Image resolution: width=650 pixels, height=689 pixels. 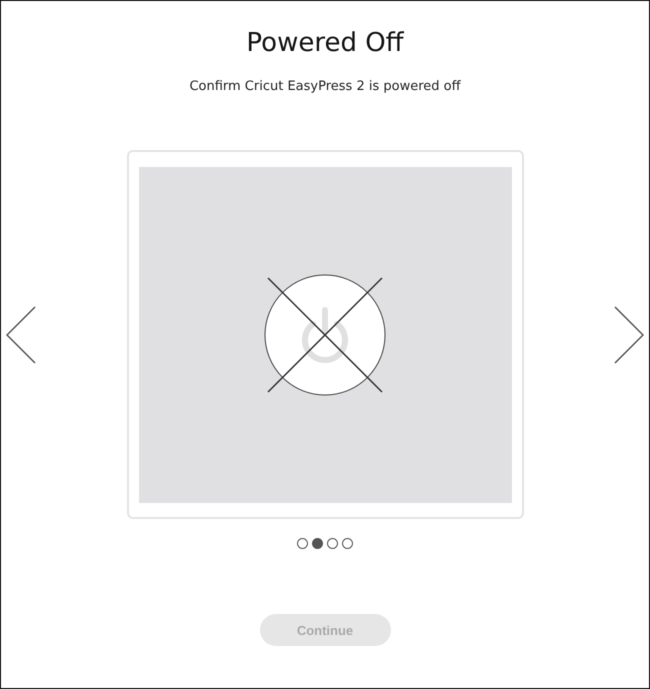 What do you see at coordinates (325, 43) in the screenshot?
I see `page-title: Powered Off` at bounding box center [325, 43].